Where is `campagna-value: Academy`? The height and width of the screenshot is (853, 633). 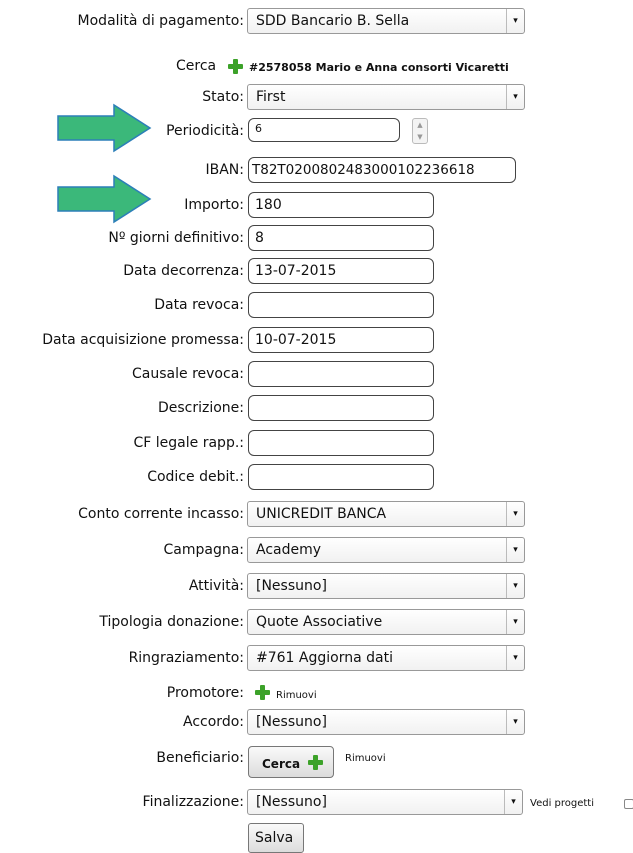 campagna-value: Academy is located at coordinates (289, 550).